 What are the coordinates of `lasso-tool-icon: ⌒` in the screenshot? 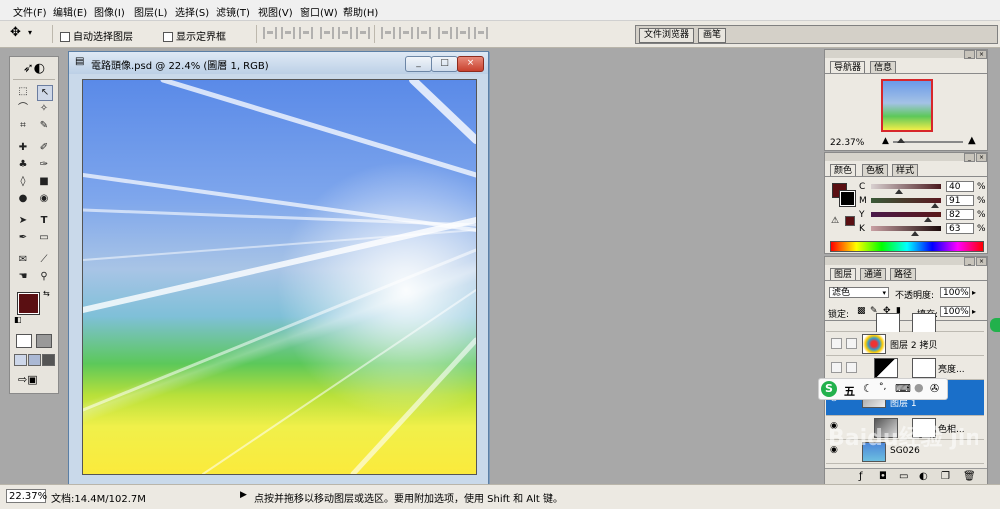 It's located at (23, 109).